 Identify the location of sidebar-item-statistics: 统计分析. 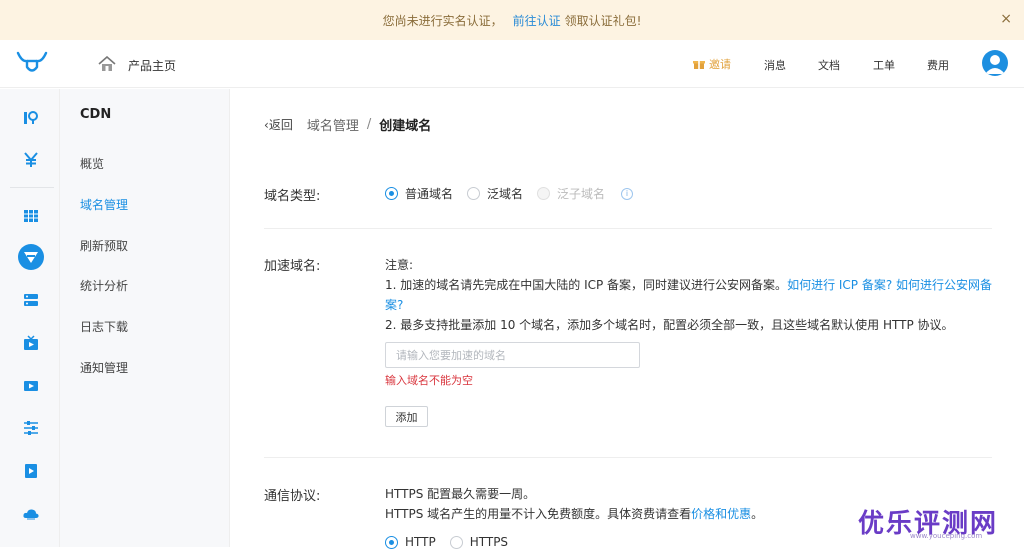
(104, 285).